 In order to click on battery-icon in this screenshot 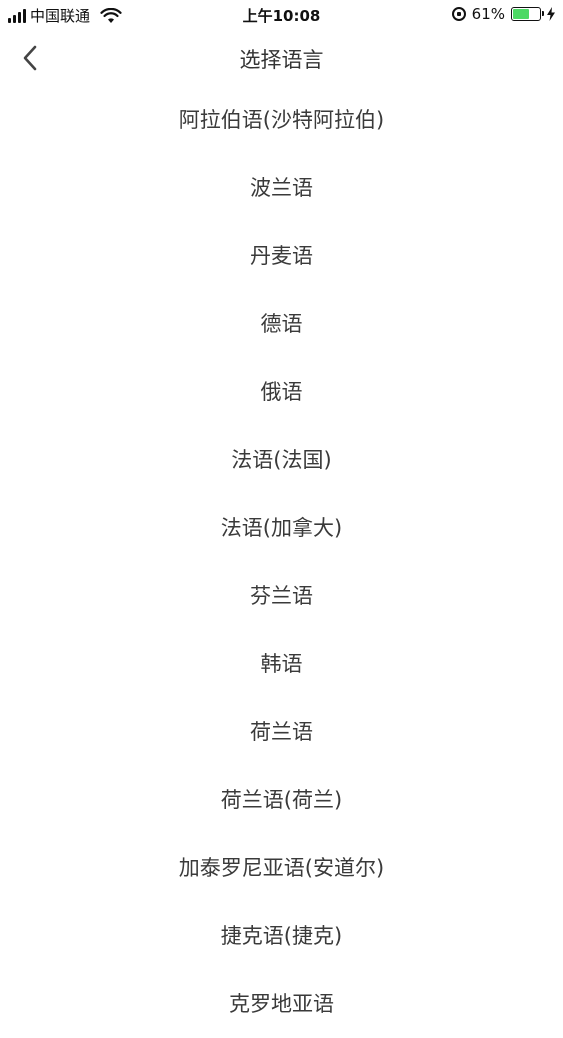, I will do `click(527, 14)`.